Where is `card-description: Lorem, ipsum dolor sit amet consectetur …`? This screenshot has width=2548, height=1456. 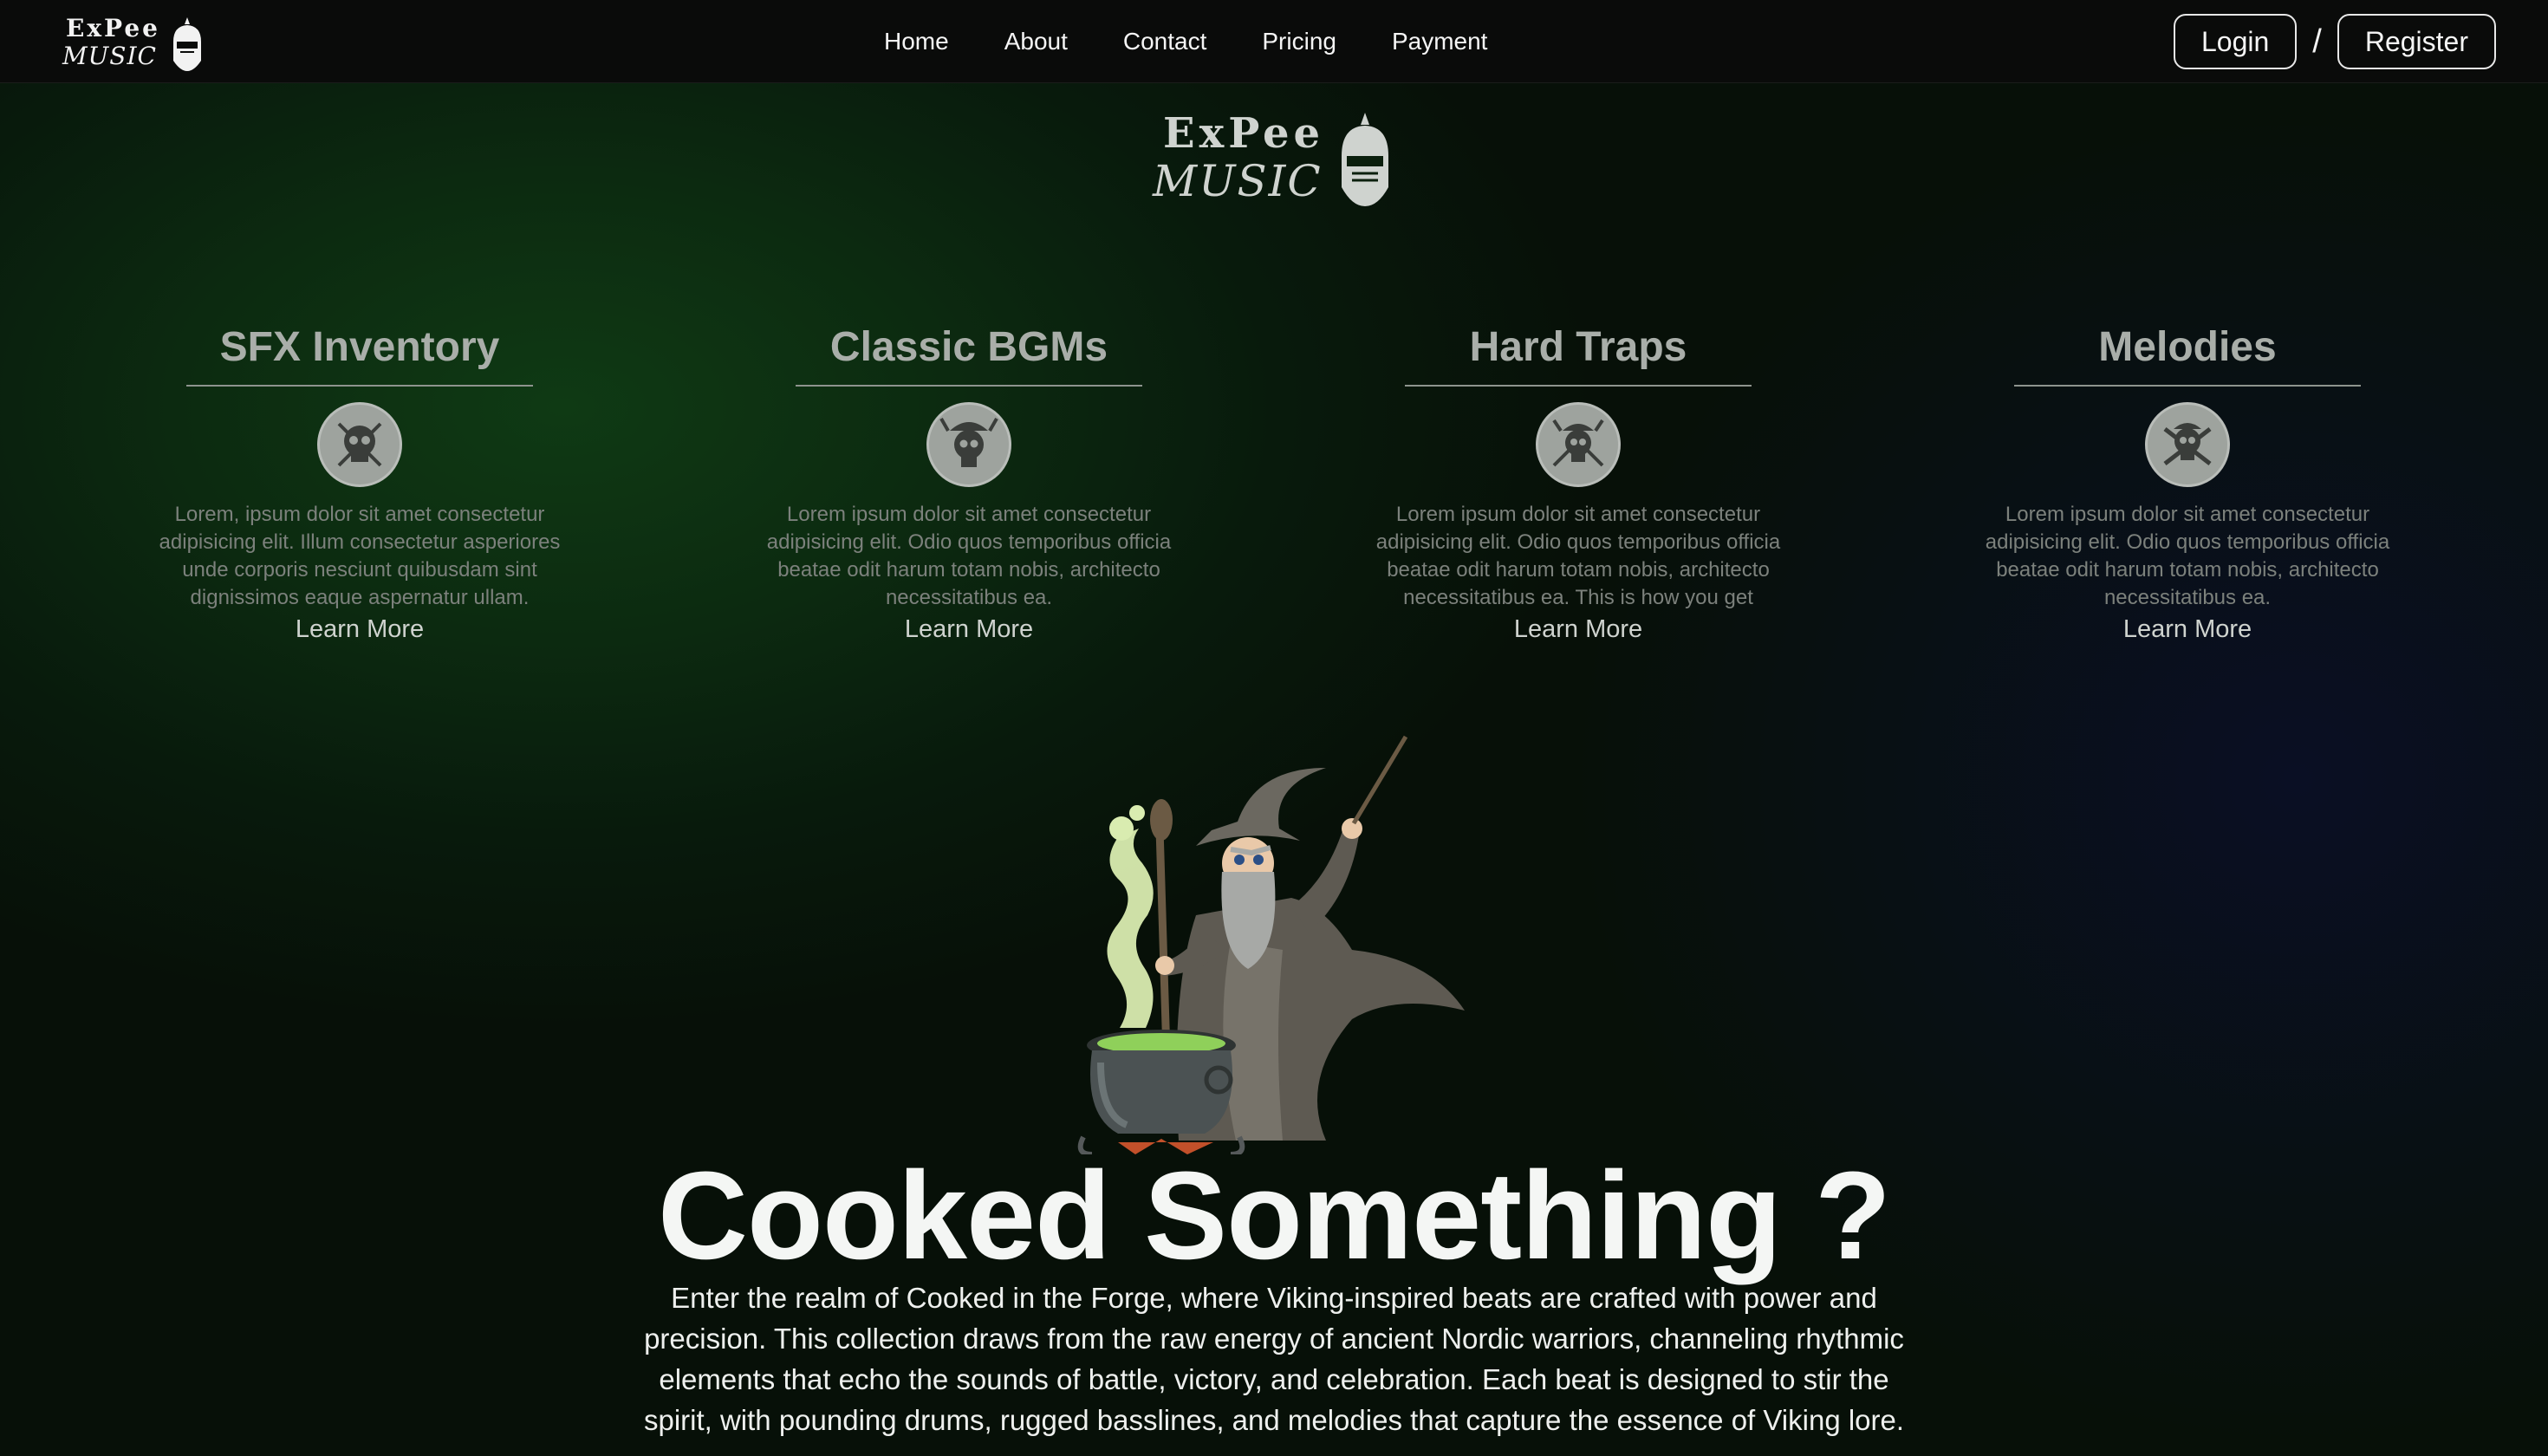
card-description: Lorem, ipsum dolor sit amet consectetur … is located at coordinates (360, 556).